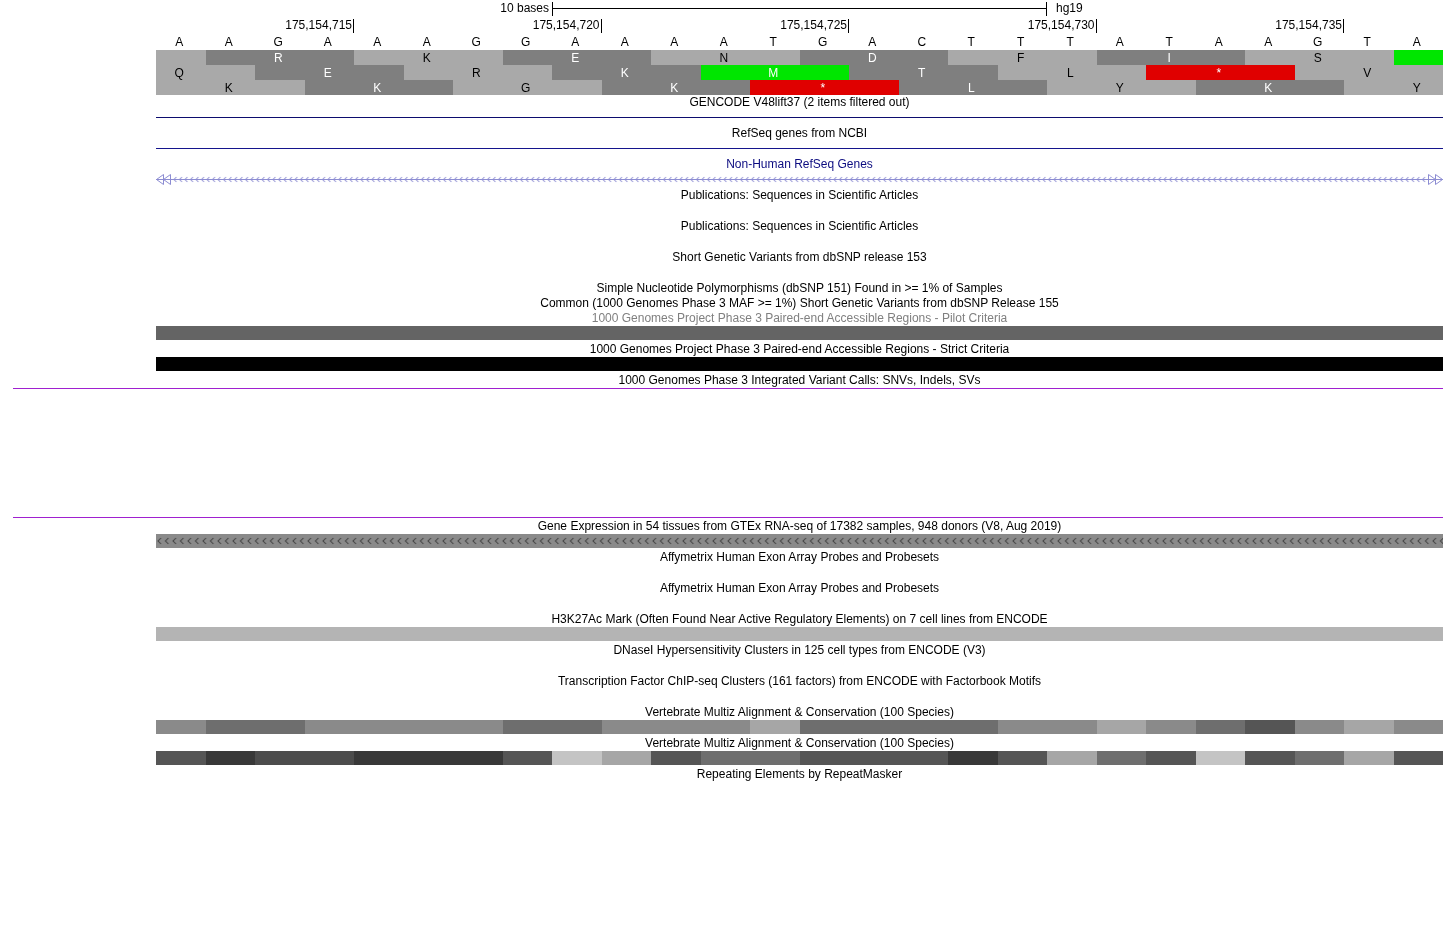  What do you see at coordinates (725, 57) in the screenshot?
I see `codon-block: N` at bounding box center [725, 57].